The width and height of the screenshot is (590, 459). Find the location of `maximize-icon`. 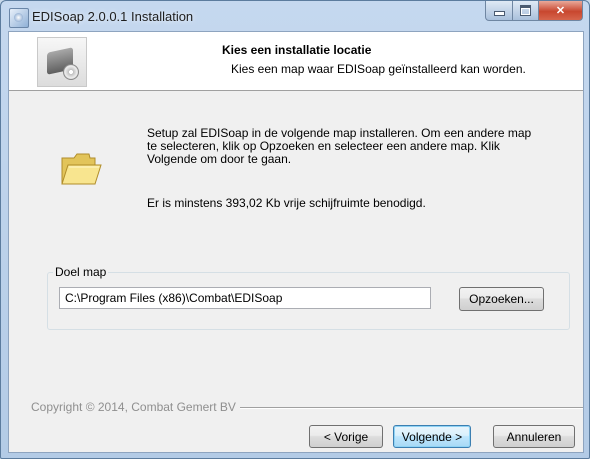

maximize-icon is located at coordinates (525, 10).